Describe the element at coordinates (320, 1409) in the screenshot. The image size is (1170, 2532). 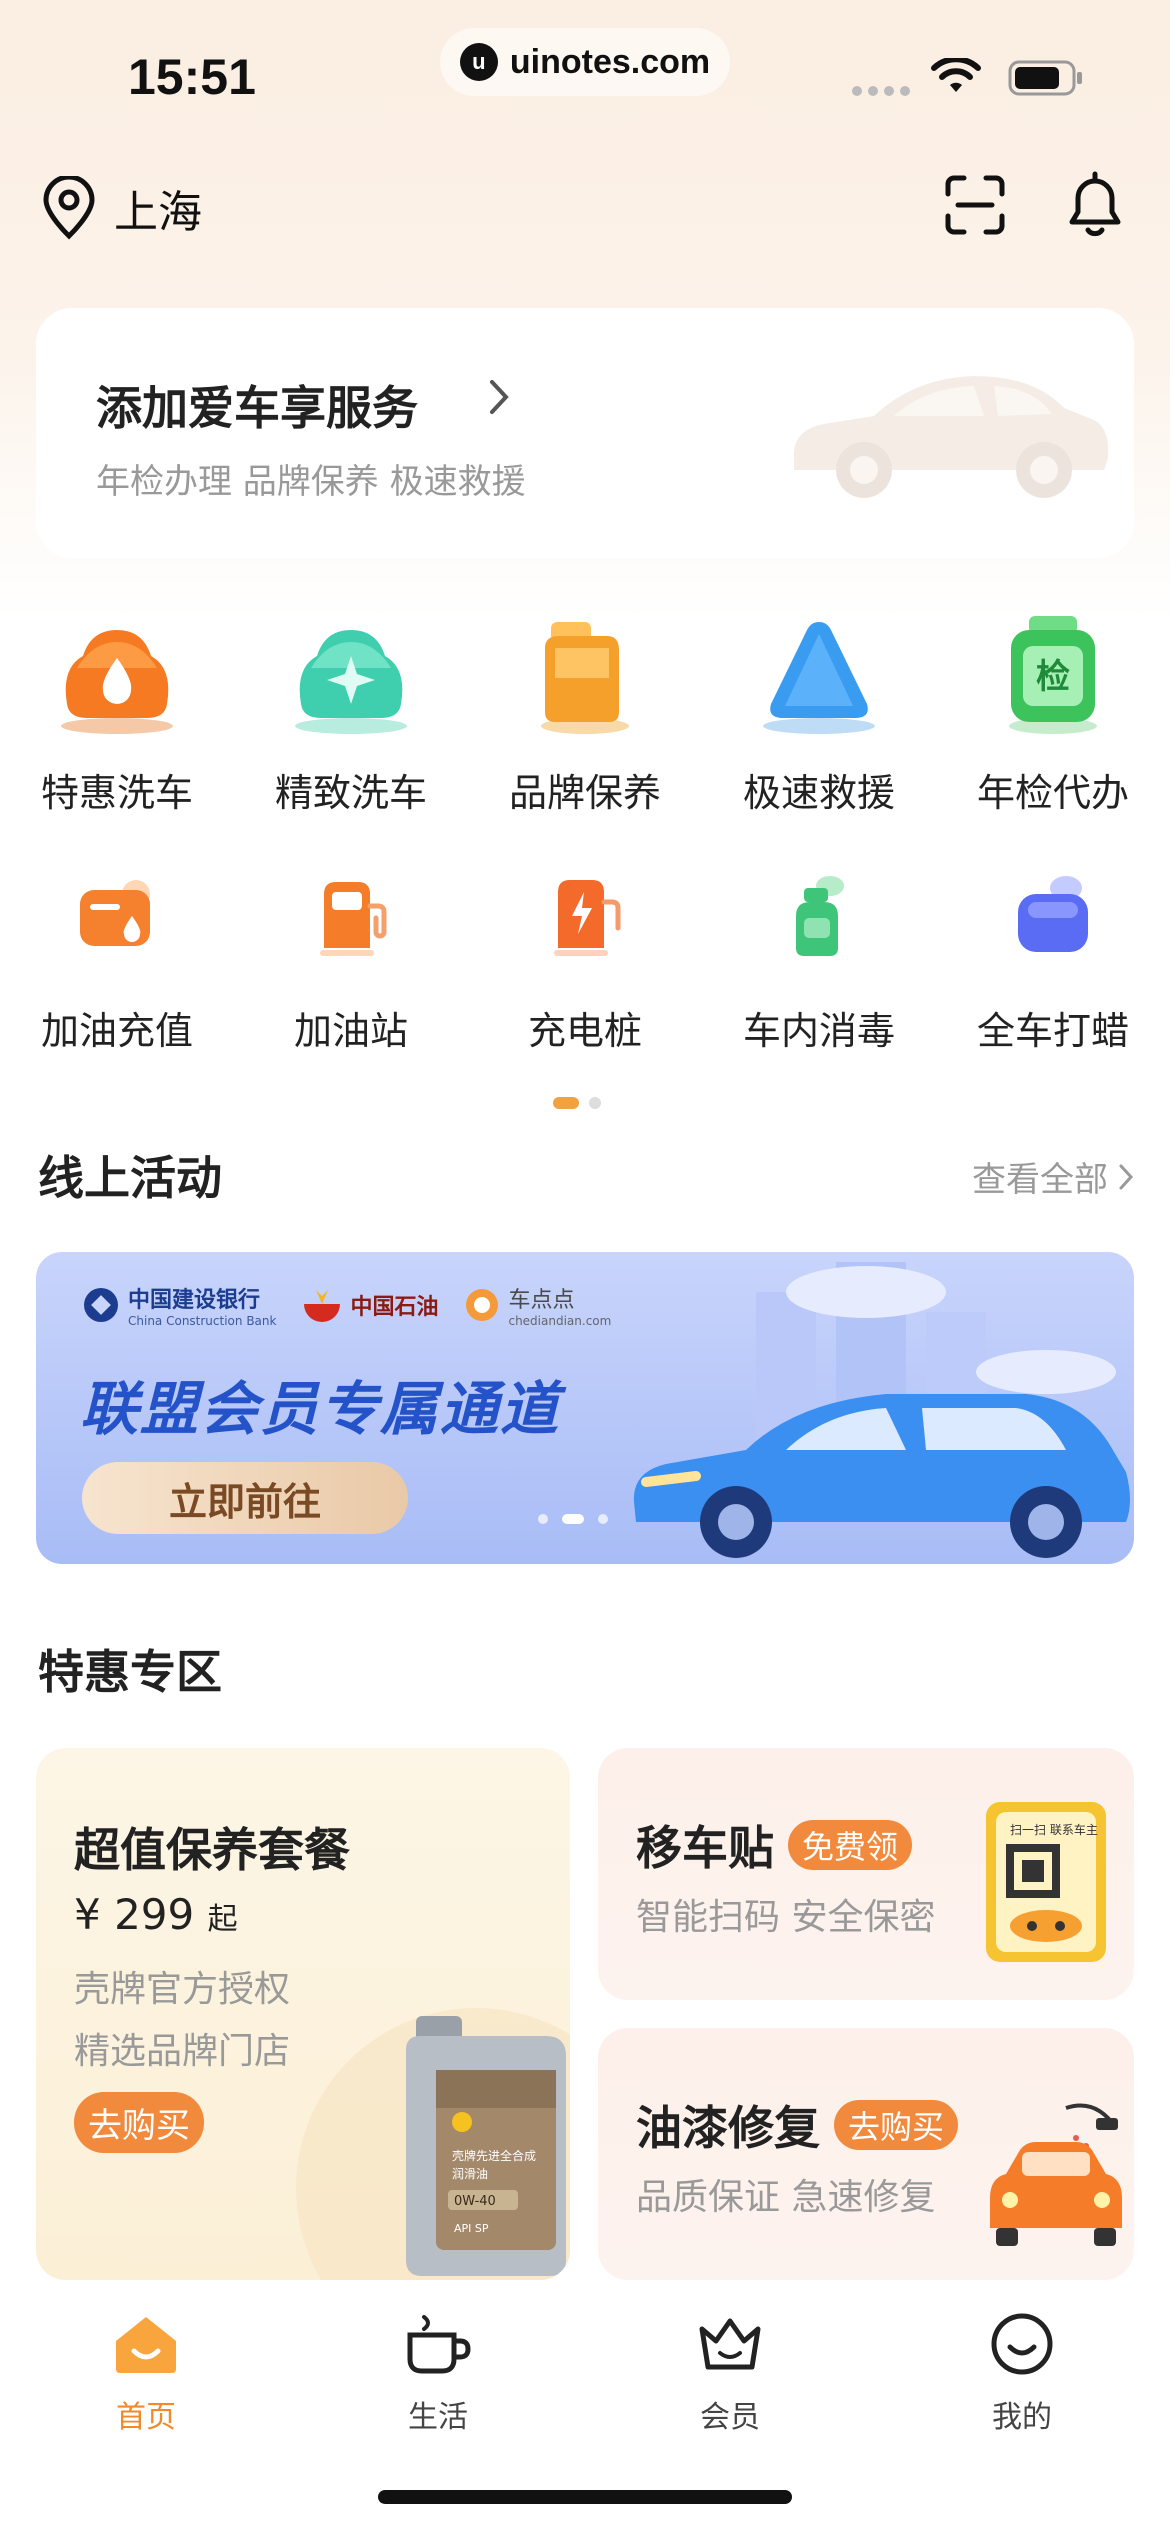
I see `banner-headline: 联盟会员专属通道` at that location.